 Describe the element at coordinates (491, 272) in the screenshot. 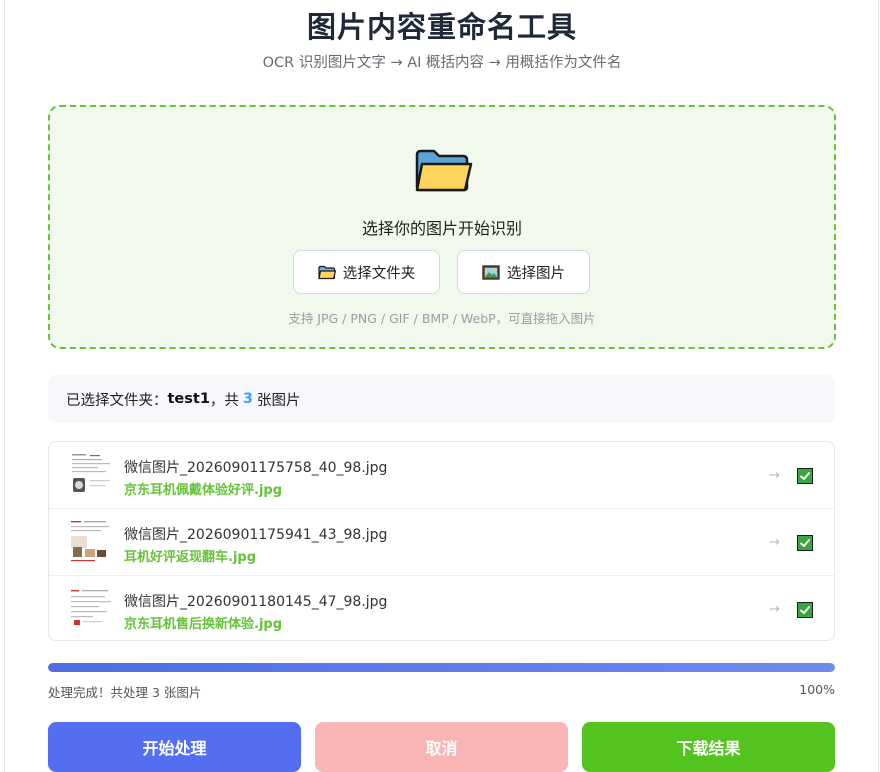

I see `image-icon` at that location.